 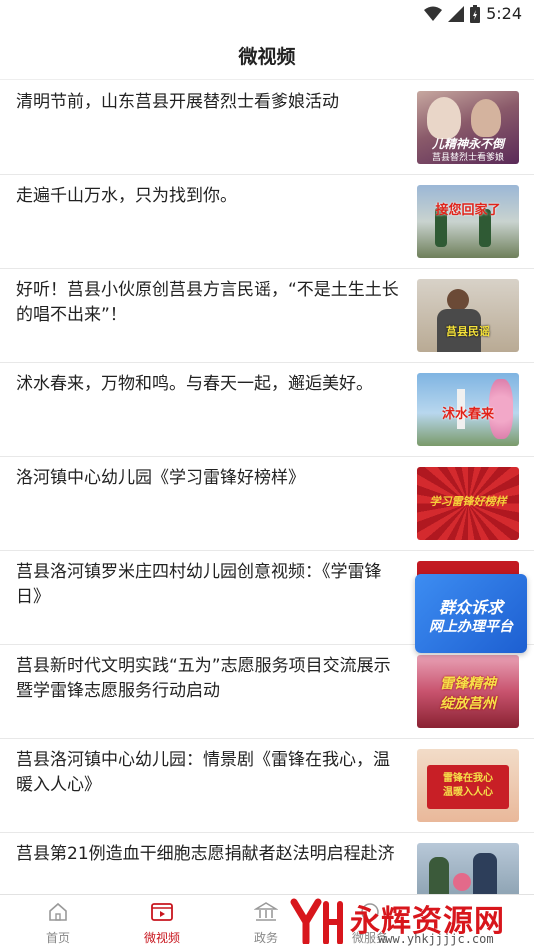 What do you see at coordinates (210, 854) in the screenshot?
I see `feed-item-title: 莒县第21例造血干细胞志愿捐献者赵法明启程赴济` at bounding box center [210, 854].